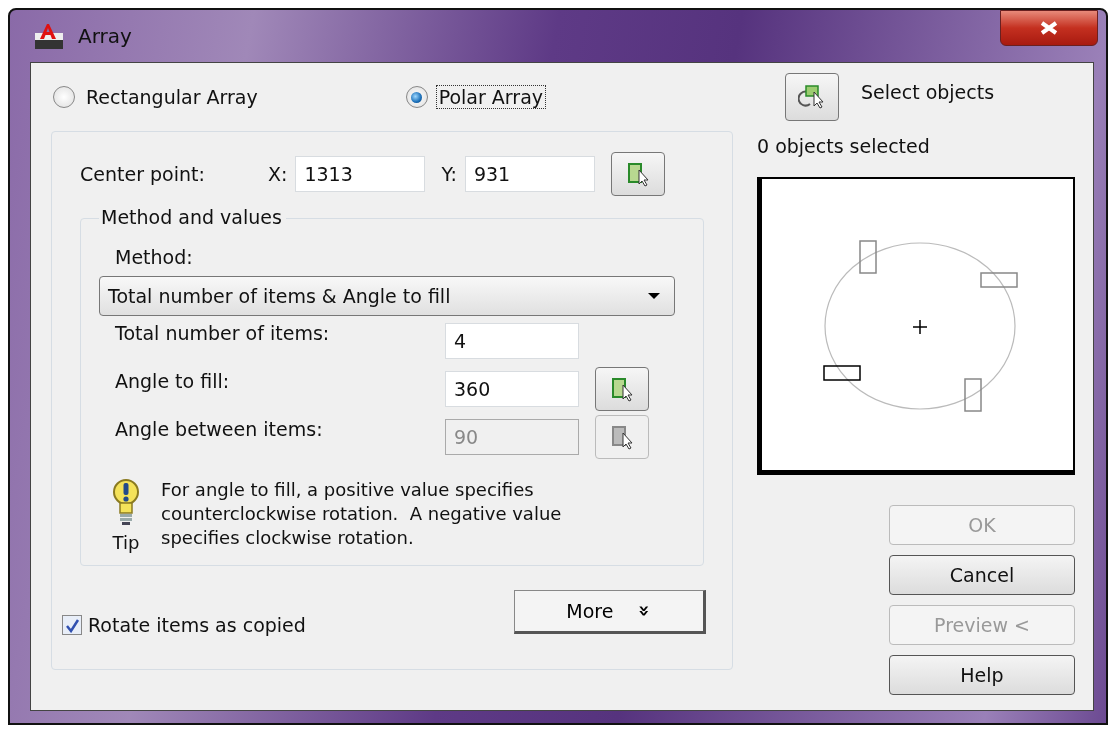  What do you see at coordinates (143, 174) in the screenshot?
I see `field-label: Center point:` at bounding box center [143, 174].